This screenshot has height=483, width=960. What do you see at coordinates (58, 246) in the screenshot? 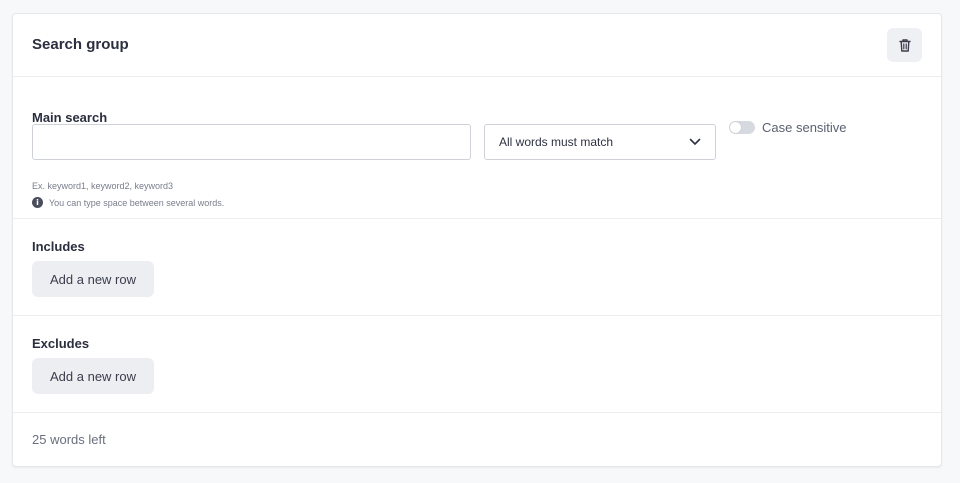
I see `includes-label: Includes` at bounding box center [58, 246].